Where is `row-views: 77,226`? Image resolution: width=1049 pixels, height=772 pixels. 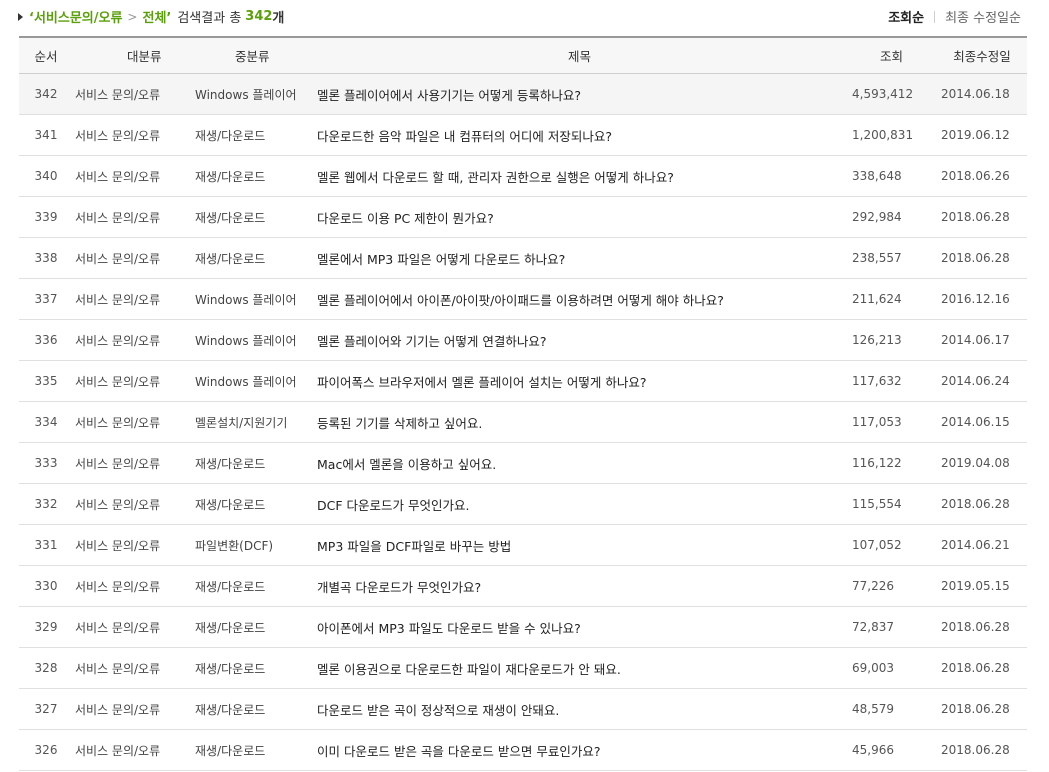 row-views: 77,226 is located at coordinates (891, 586).